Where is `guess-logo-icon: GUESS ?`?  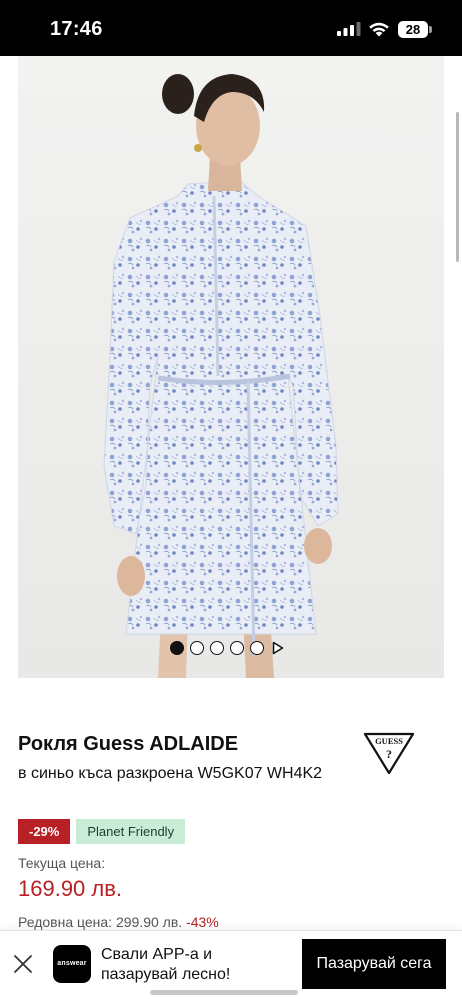 guess-logo-icon: GUESS ? is located at coordinates (389, 753).